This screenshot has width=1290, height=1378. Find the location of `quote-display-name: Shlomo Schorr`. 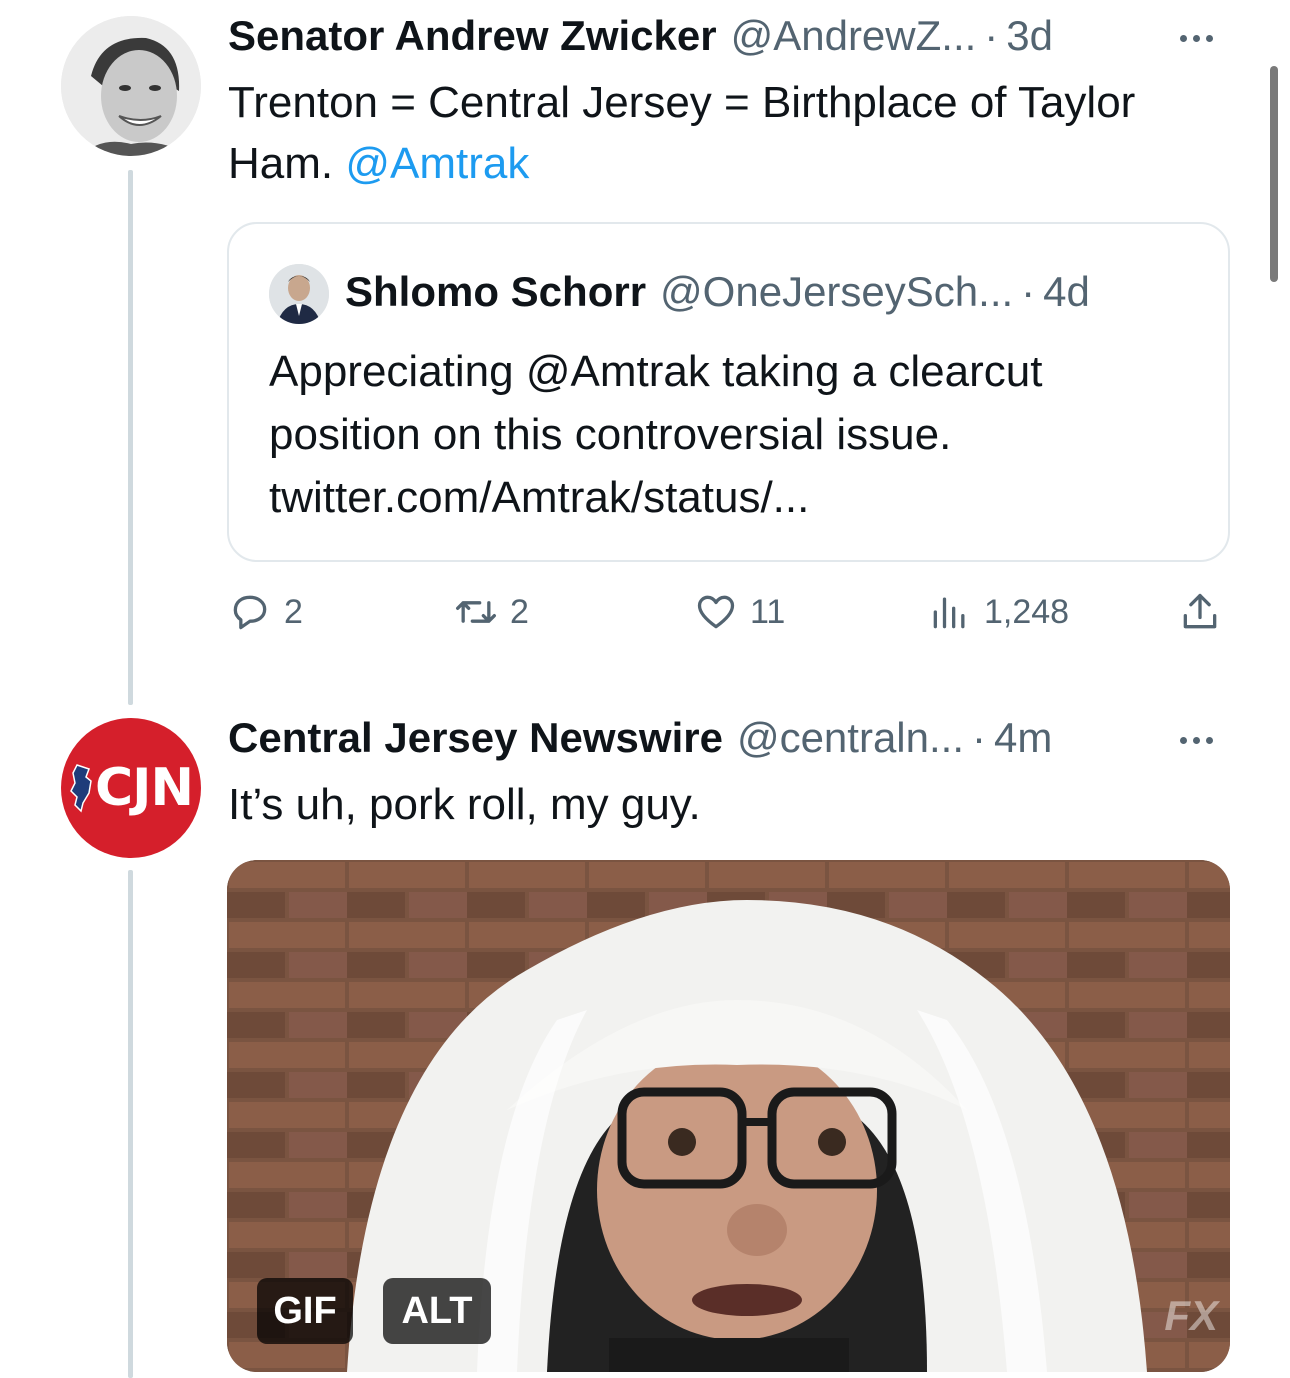

quote-display-name: Shlomo Schorr is located at coordinates (495, 292).